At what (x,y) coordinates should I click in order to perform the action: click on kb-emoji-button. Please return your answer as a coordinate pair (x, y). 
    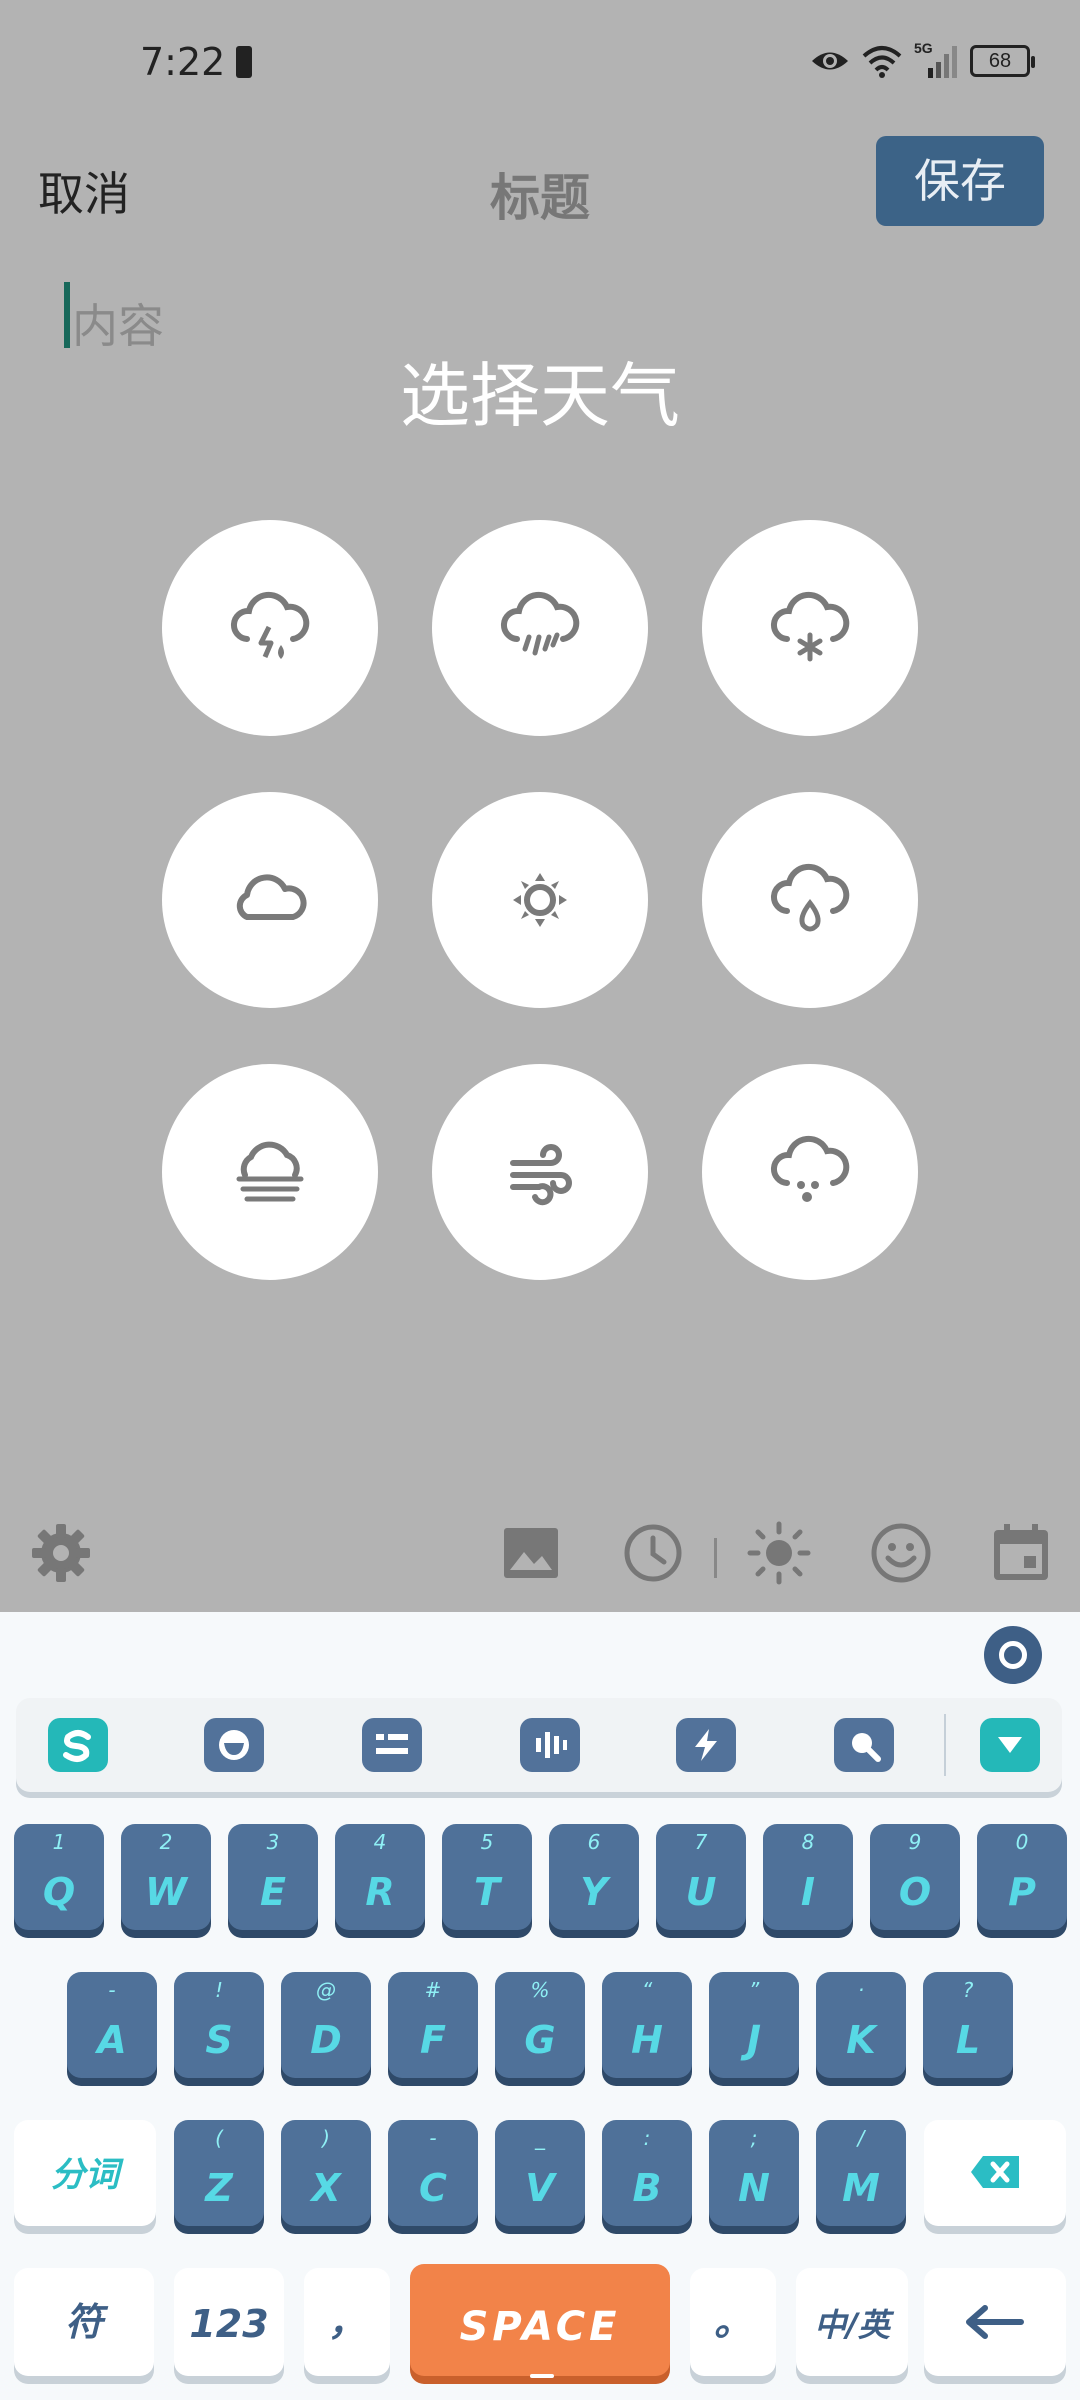
    Looking at the image, I should click on (234, 1745).